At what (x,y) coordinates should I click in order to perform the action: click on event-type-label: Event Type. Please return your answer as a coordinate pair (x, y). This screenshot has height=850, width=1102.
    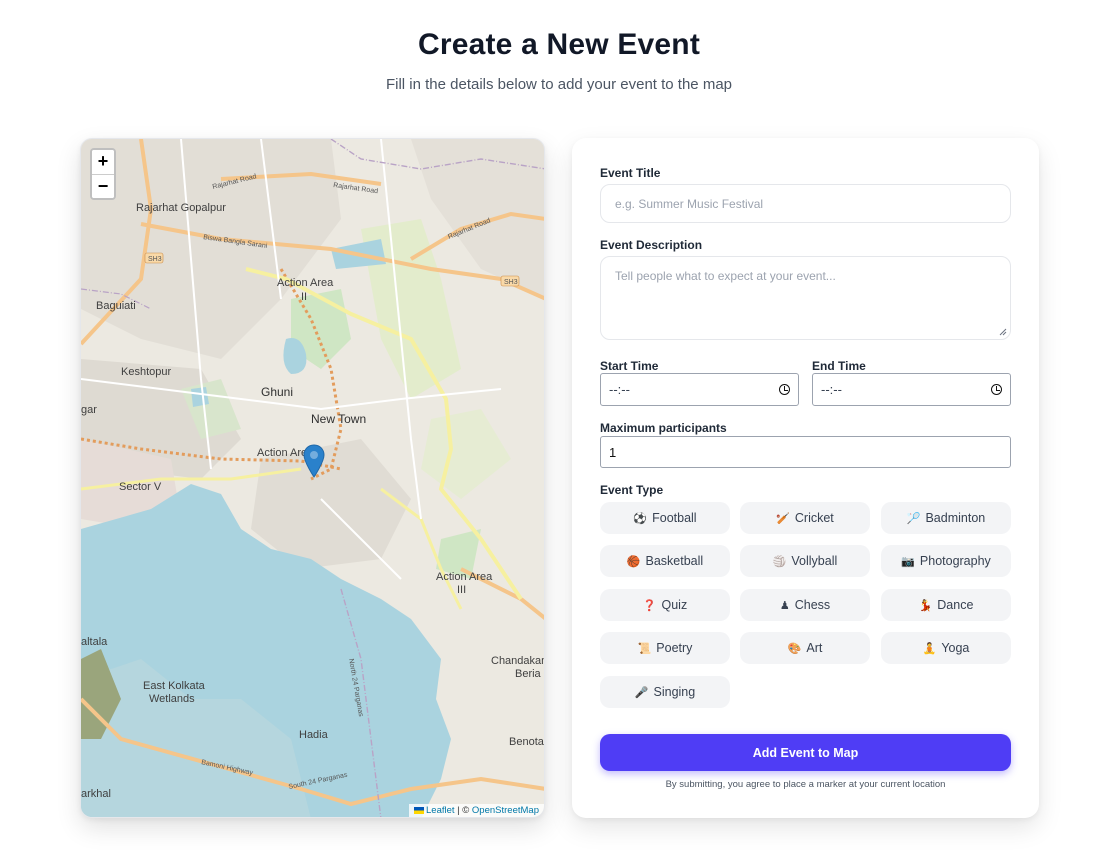
    Looking at the image, I should click on (632, 490).